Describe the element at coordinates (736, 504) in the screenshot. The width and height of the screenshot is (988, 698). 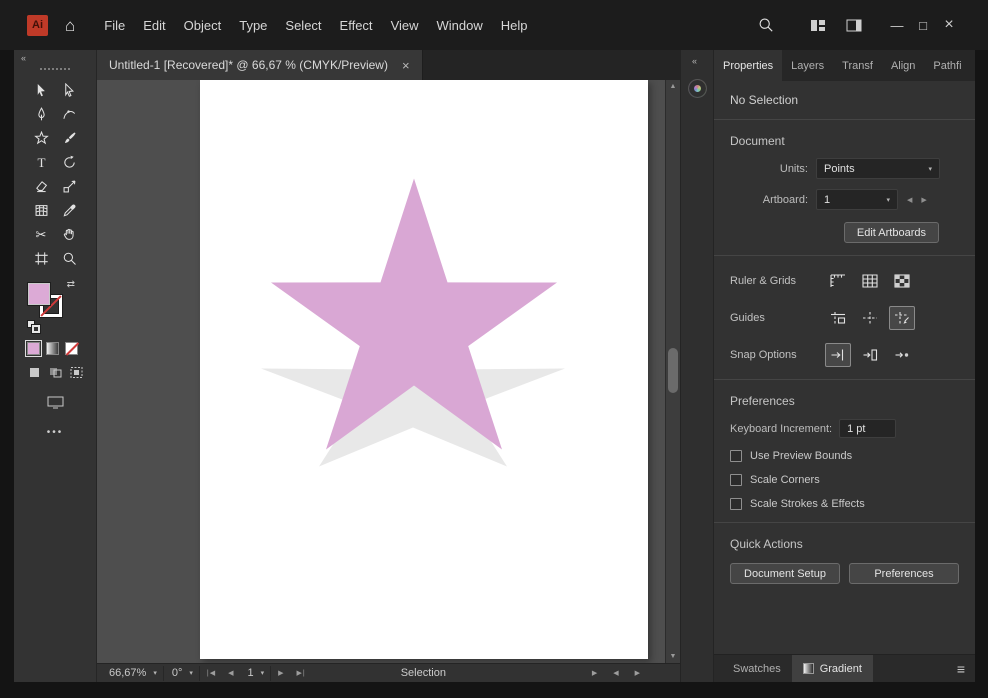
I see `scale-strokes-effects-checkbox` at that location.